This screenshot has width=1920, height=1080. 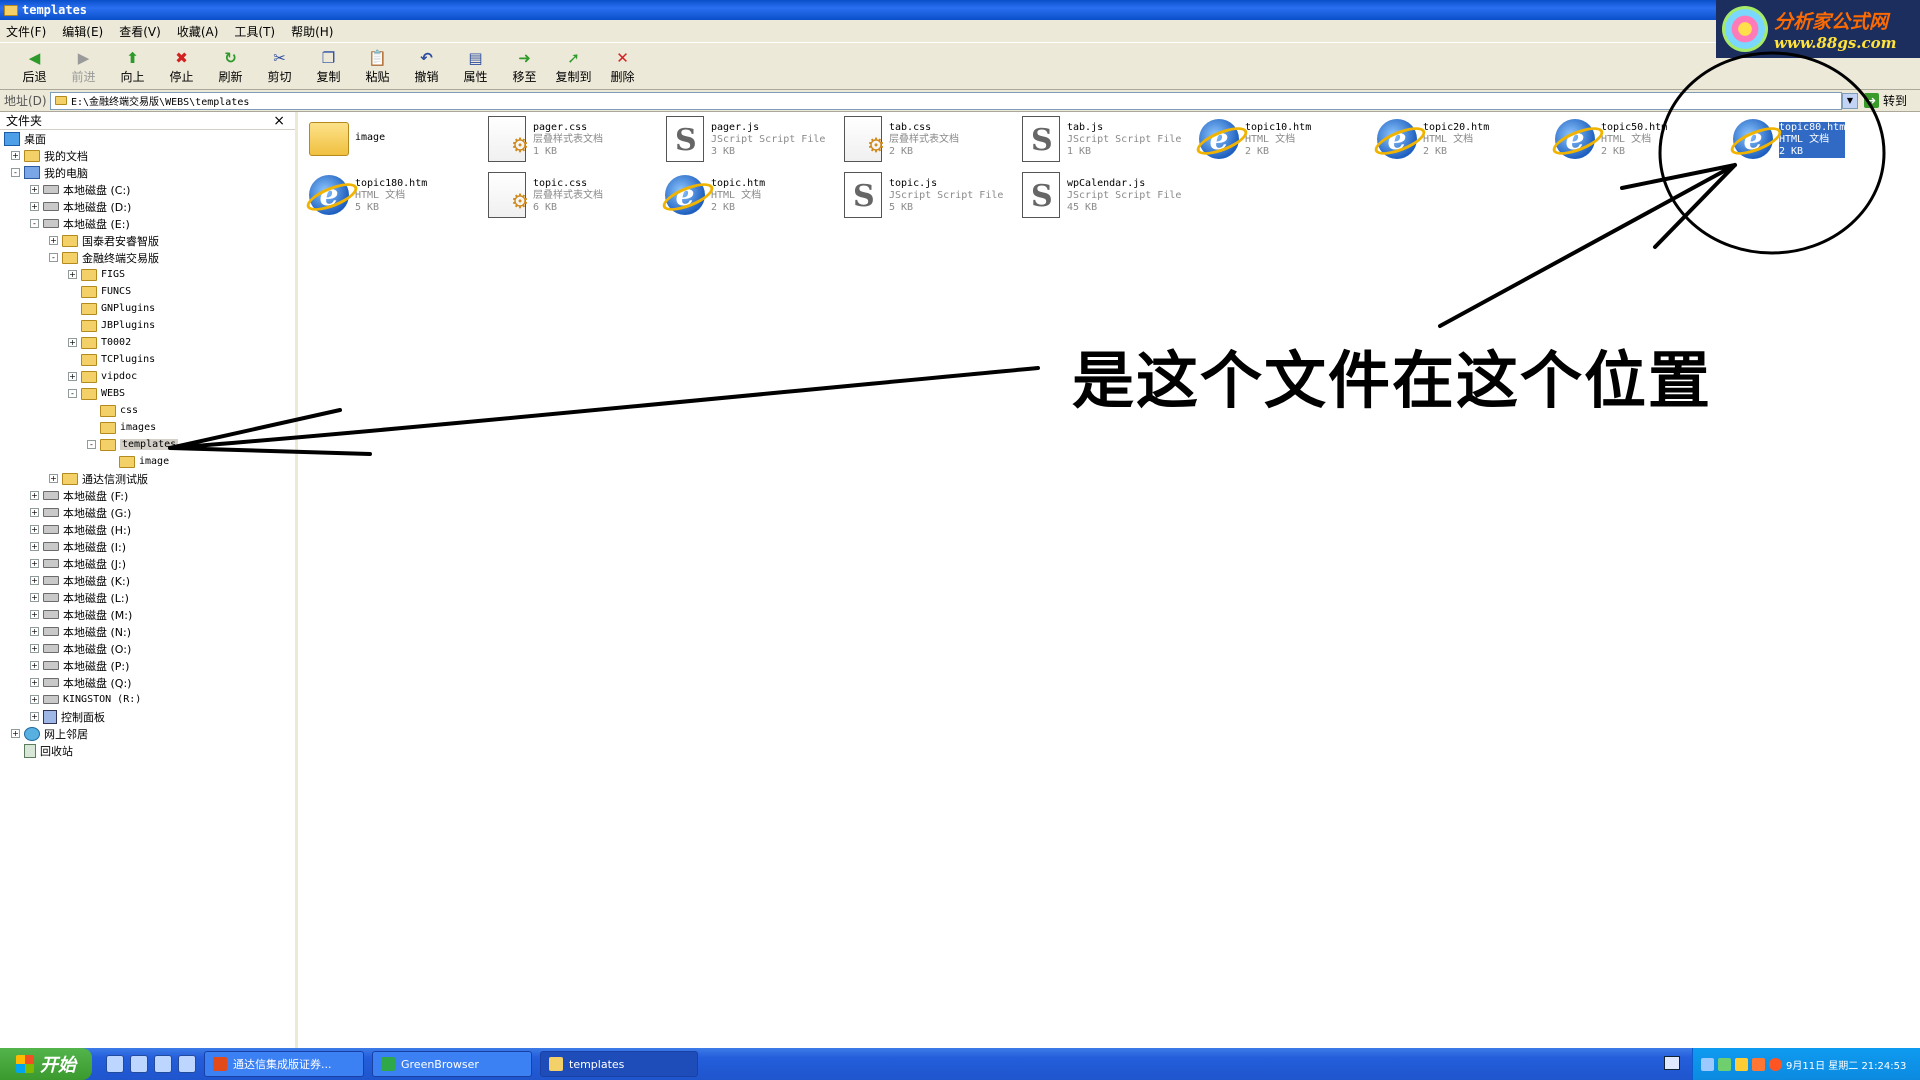 I want to click on file-item: e topic.htm HTML 文档 2 KB, so click(x=748, y=199).